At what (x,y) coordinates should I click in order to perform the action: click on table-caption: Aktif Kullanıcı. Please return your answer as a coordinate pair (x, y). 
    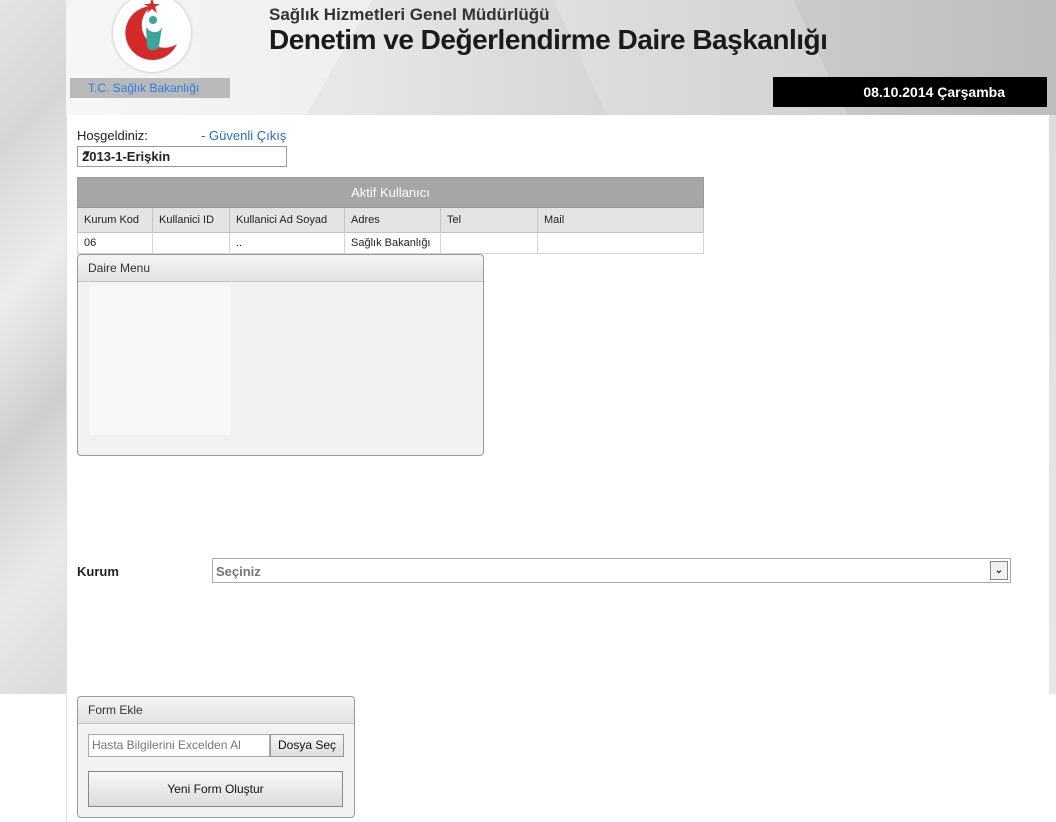
    Looking at the image, I should click on (390, 192).